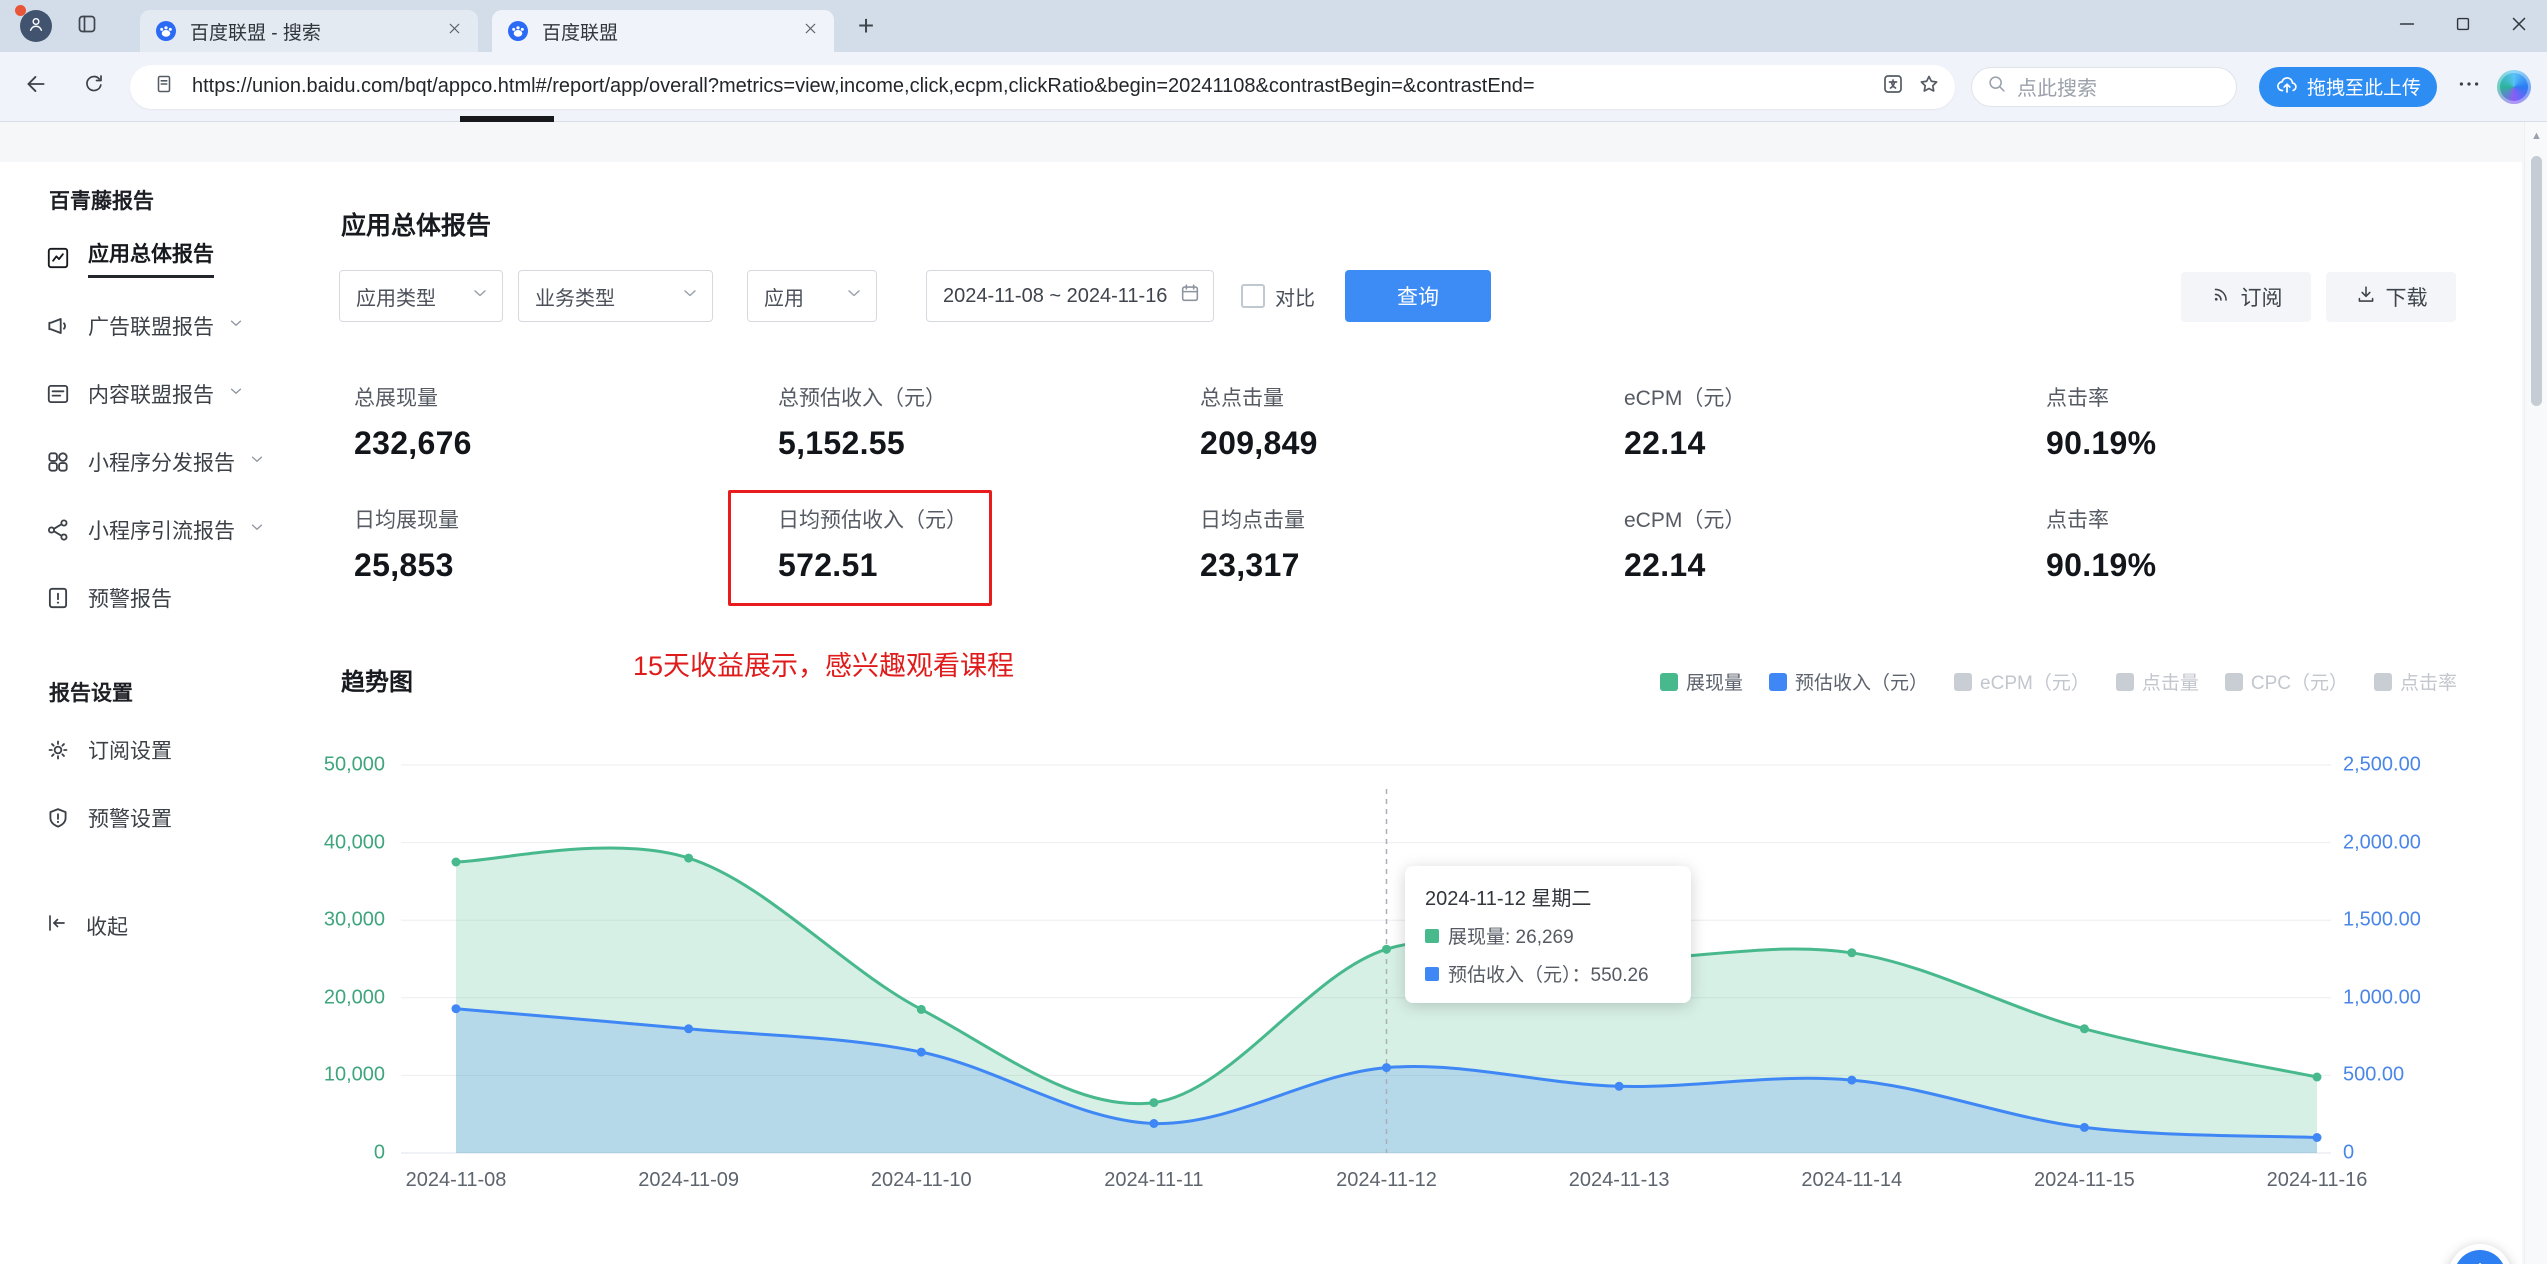  What do you see at coordinates (58, 750) in the screenshot?
I see `subscribe-settings-icon` at bounding box center [58, 750].